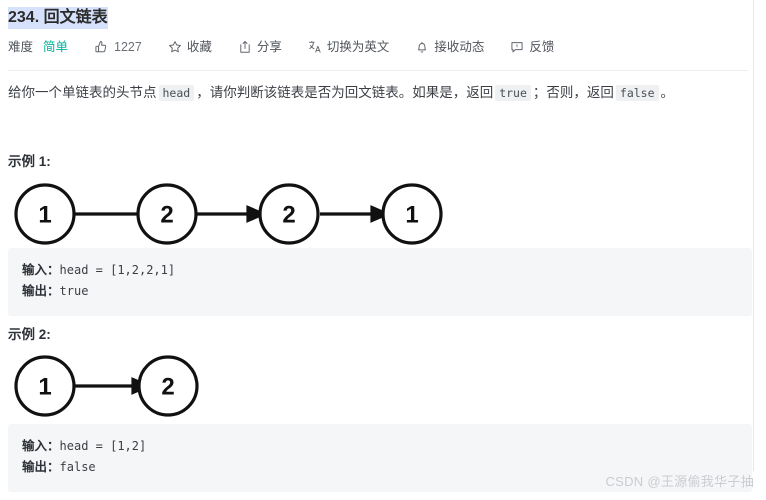 The image size is (766, 500). Describe the element at coordinates (101, 47) in the screenshot. I see `thumbs-up-icon` at that location.